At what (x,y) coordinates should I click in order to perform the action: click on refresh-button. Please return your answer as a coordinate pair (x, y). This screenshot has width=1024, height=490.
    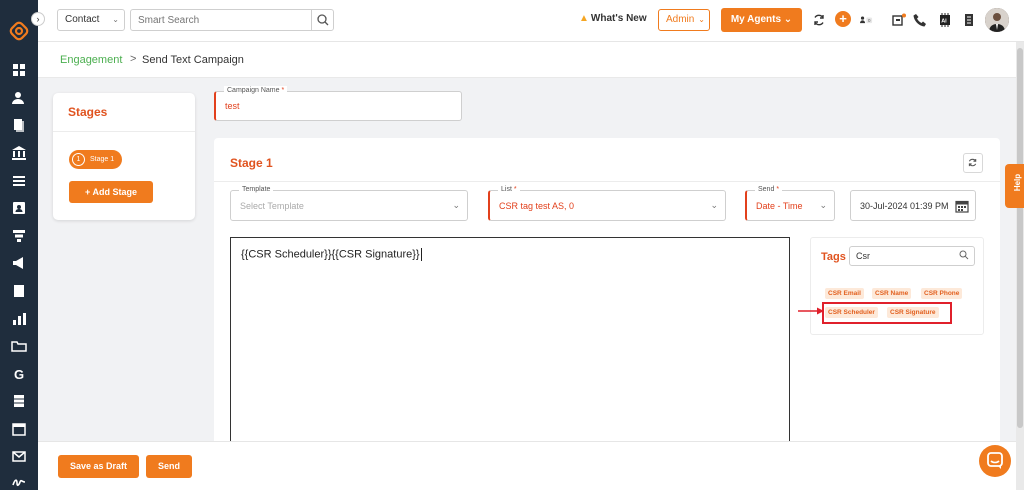
    Looking at the image, I should click on (973, 163).